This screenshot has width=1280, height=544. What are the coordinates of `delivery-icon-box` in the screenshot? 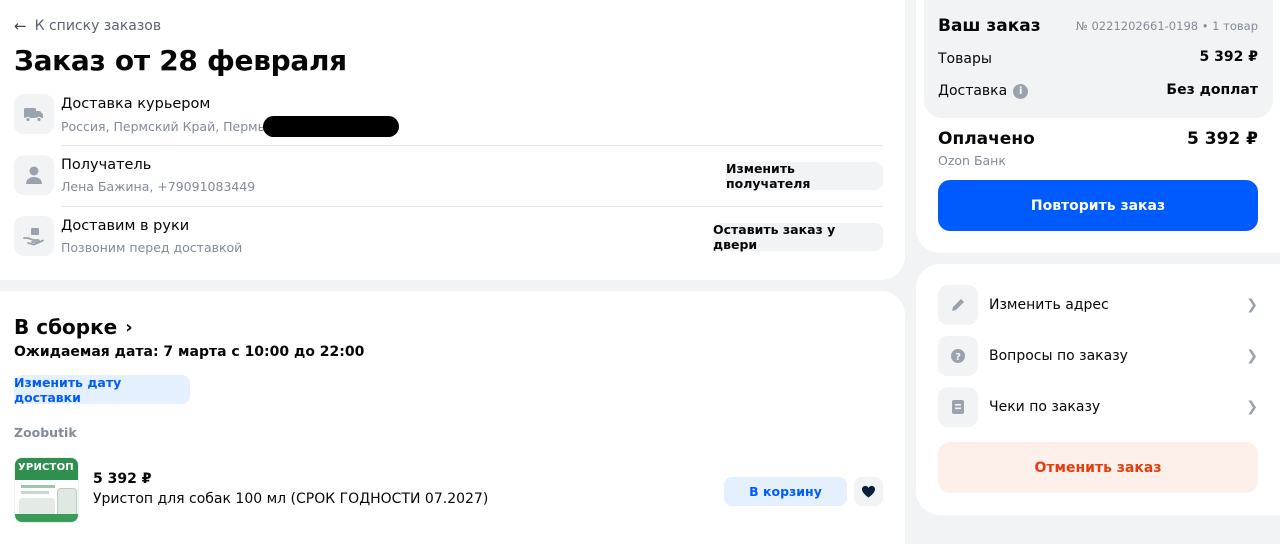 It's located at (34, 114).